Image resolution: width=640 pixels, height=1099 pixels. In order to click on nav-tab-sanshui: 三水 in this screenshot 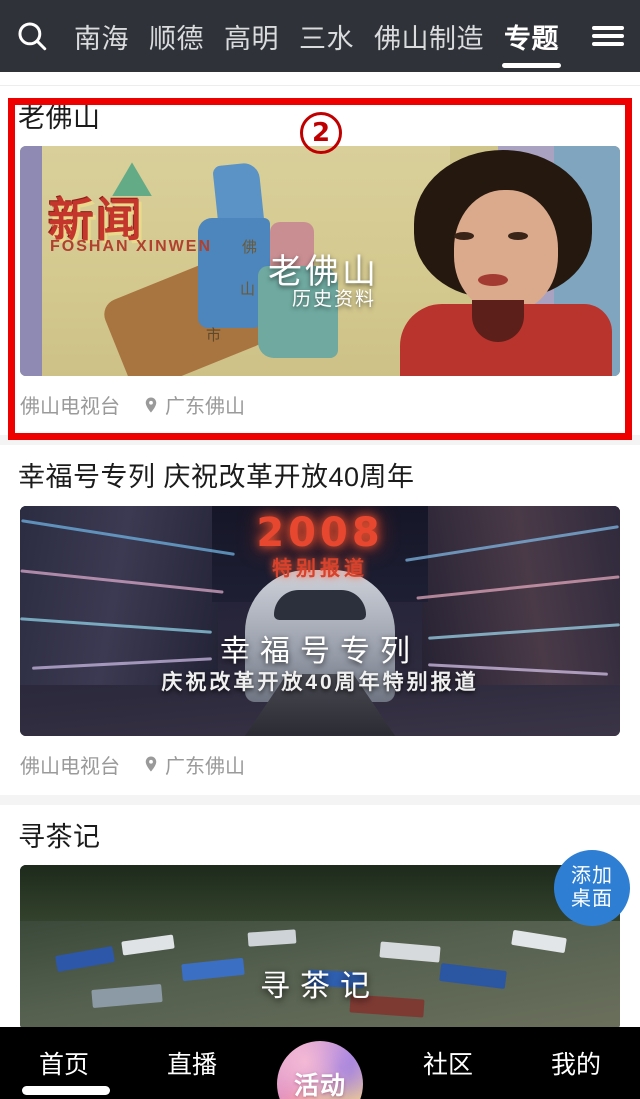, I will do `click(326, 36)`.